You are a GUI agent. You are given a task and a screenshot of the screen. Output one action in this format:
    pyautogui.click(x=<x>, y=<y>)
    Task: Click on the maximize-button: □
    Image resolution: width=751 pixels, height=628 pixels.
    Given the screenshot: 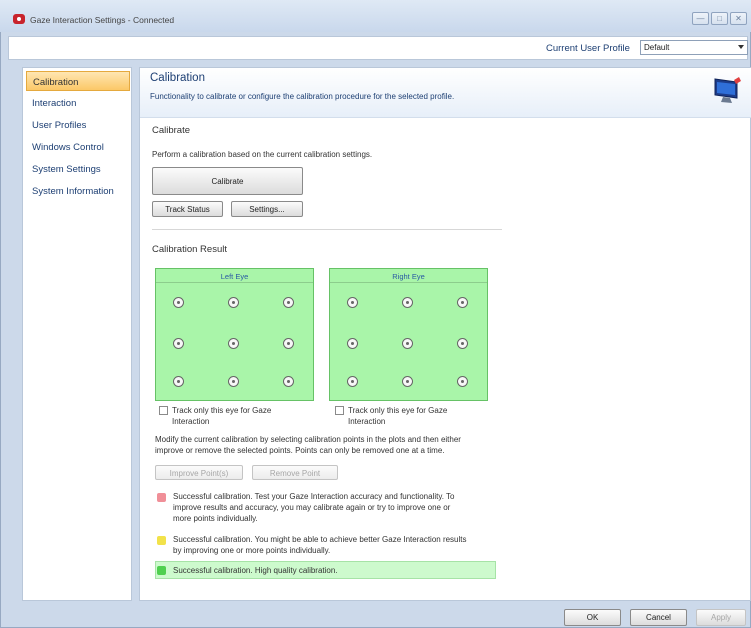 What is the action you would take?
    pyautogui.click(x=719, y=18)
    